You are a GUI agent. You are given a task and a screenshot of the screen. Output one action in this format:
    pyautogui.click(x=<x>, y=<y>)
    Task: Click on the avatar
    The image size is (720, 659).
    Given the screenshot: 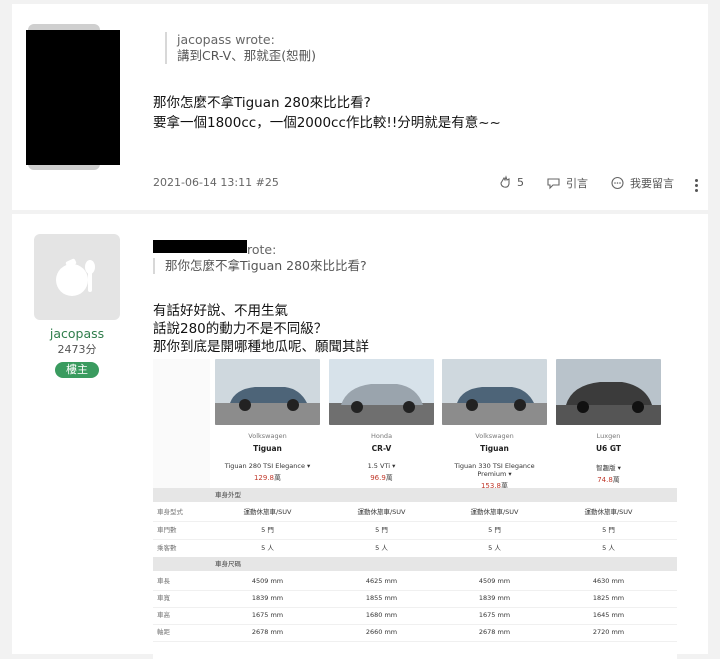 What is the action you would take?
    pyautogui.click(x=77, y=277)
    